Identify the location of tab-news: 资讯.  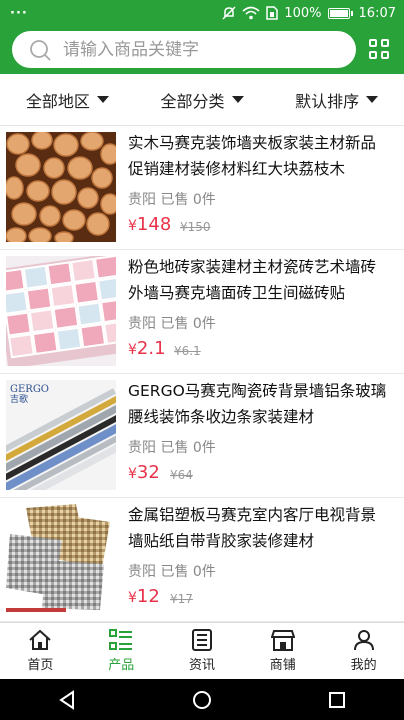
(202, 651).